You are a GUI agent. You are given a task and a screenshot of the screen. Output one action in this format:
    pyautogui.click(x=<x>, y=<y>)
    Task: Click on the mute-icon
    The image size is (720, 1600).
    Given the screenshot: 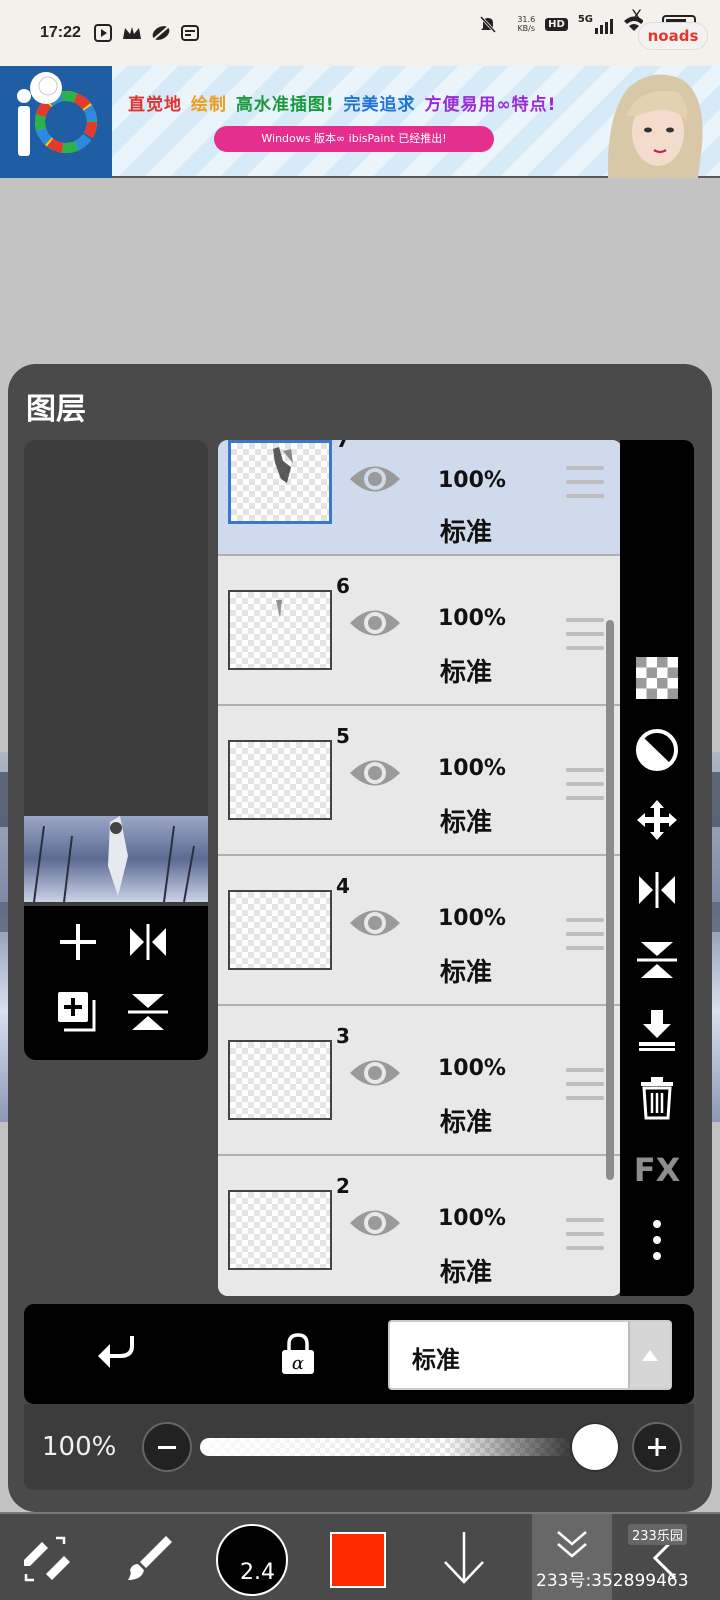 What is the action you would take?
    pyautogui.click(x=488, y=24)
    